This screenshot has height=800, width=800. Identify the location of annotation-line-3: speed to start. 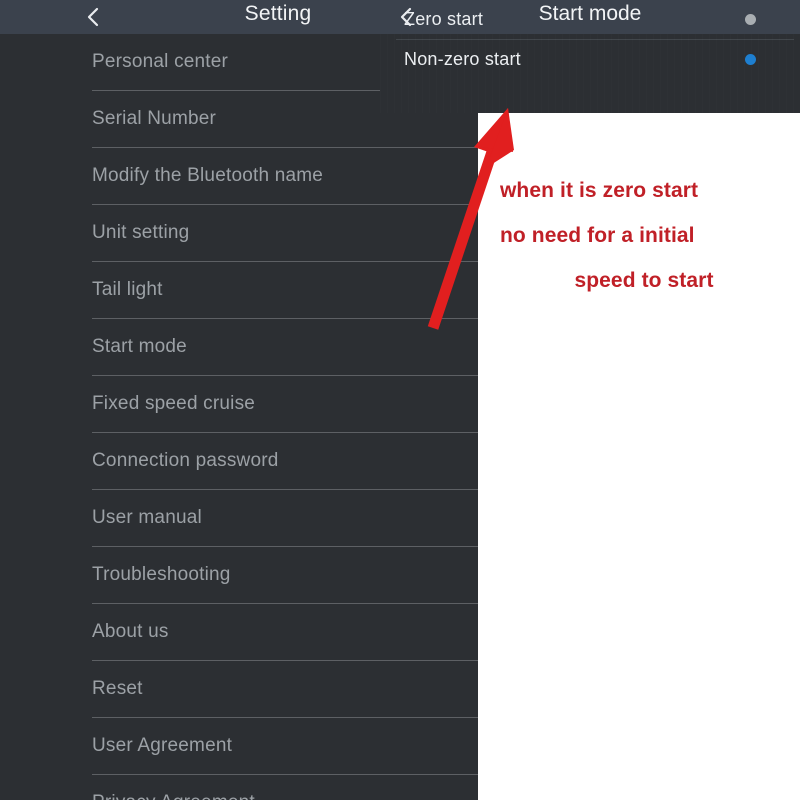
(644, 280).